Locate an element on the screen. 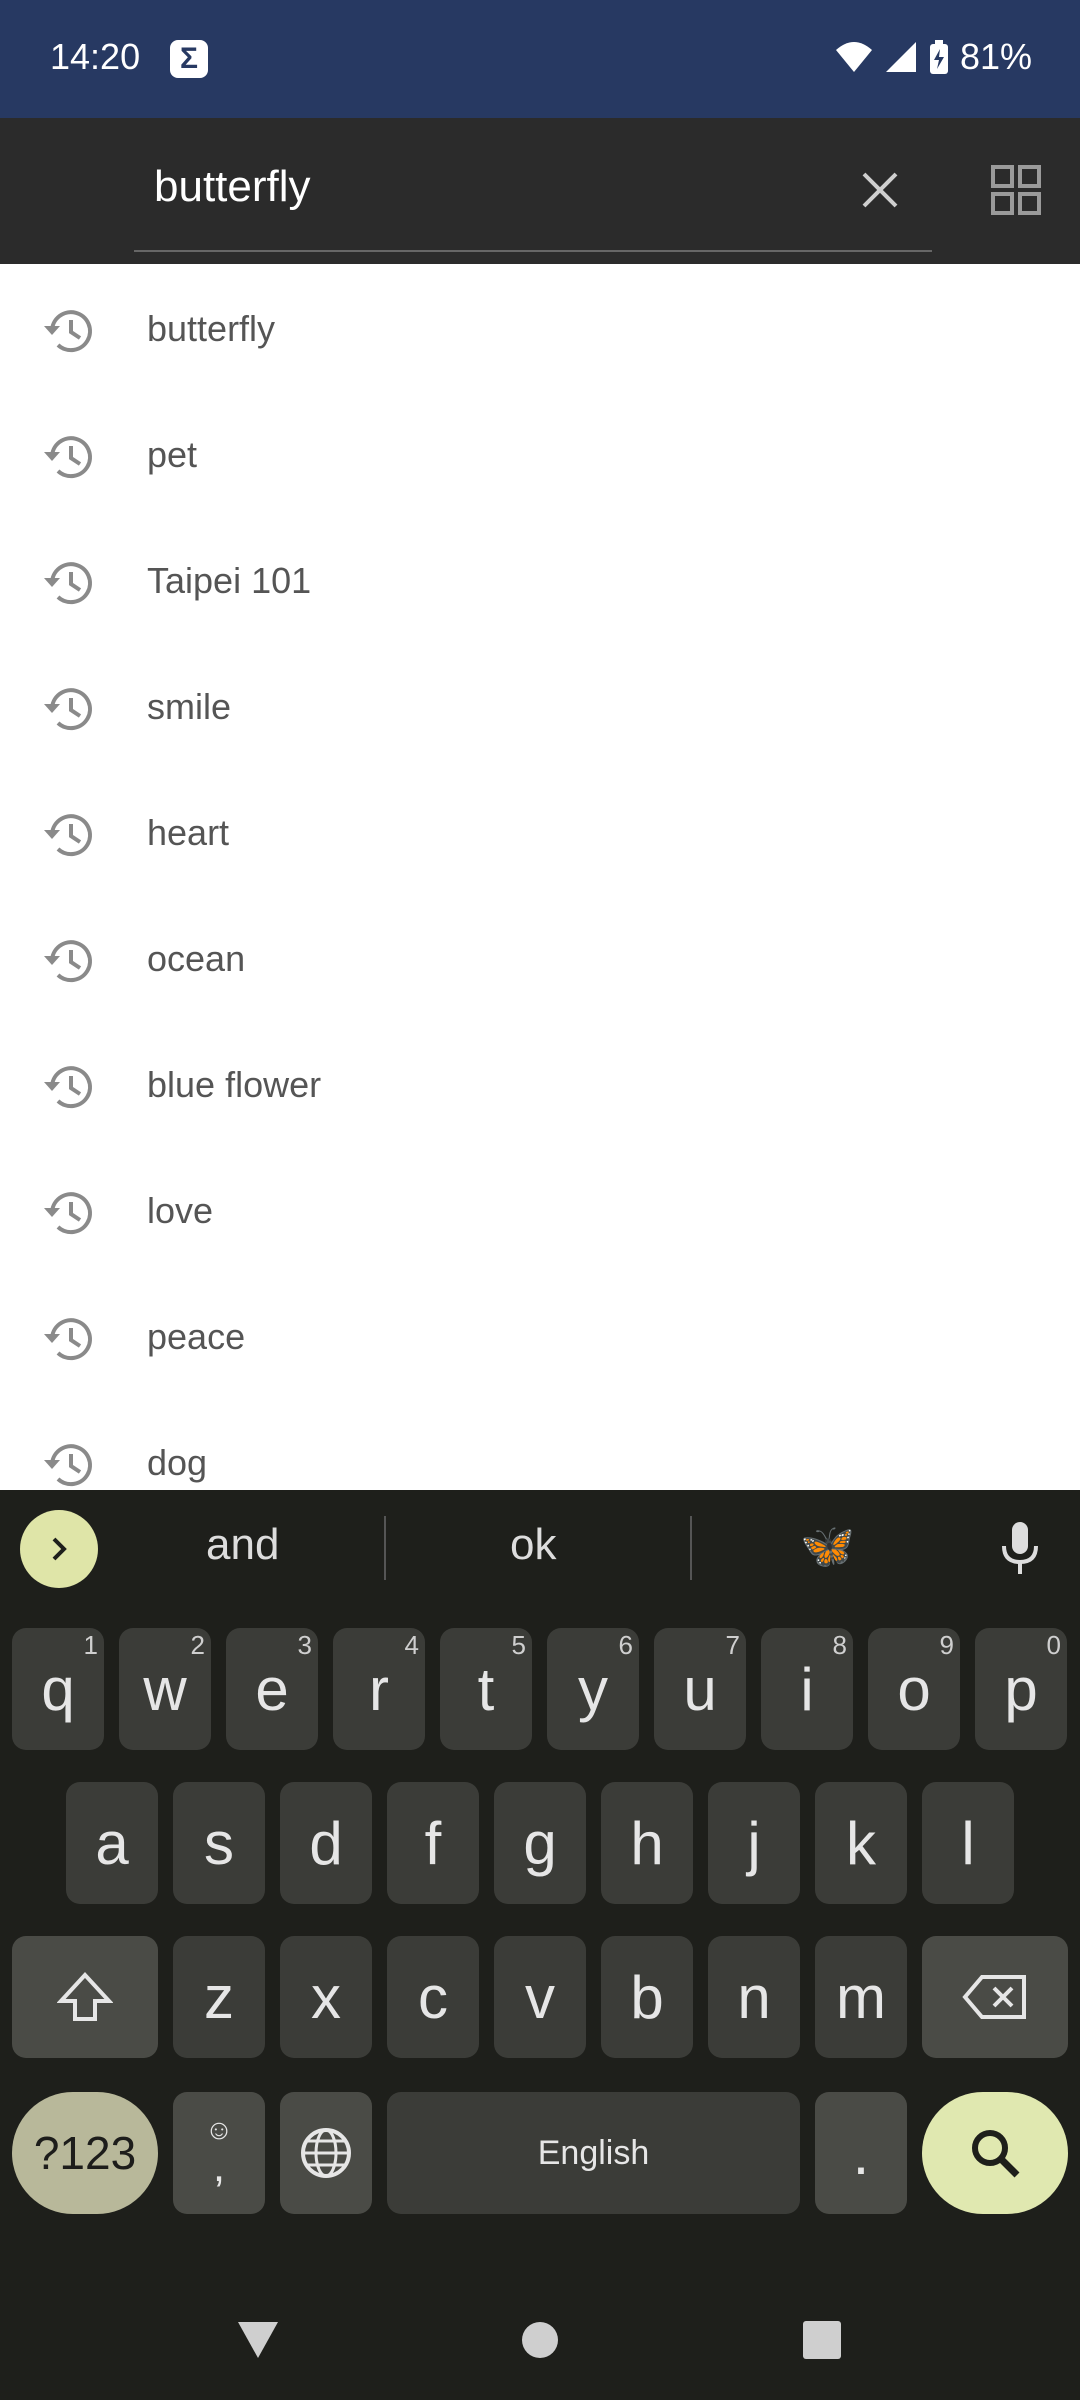 This screenshot has height=2400, width=1080. key-y: y6 is located at coordinates (593, 1689).